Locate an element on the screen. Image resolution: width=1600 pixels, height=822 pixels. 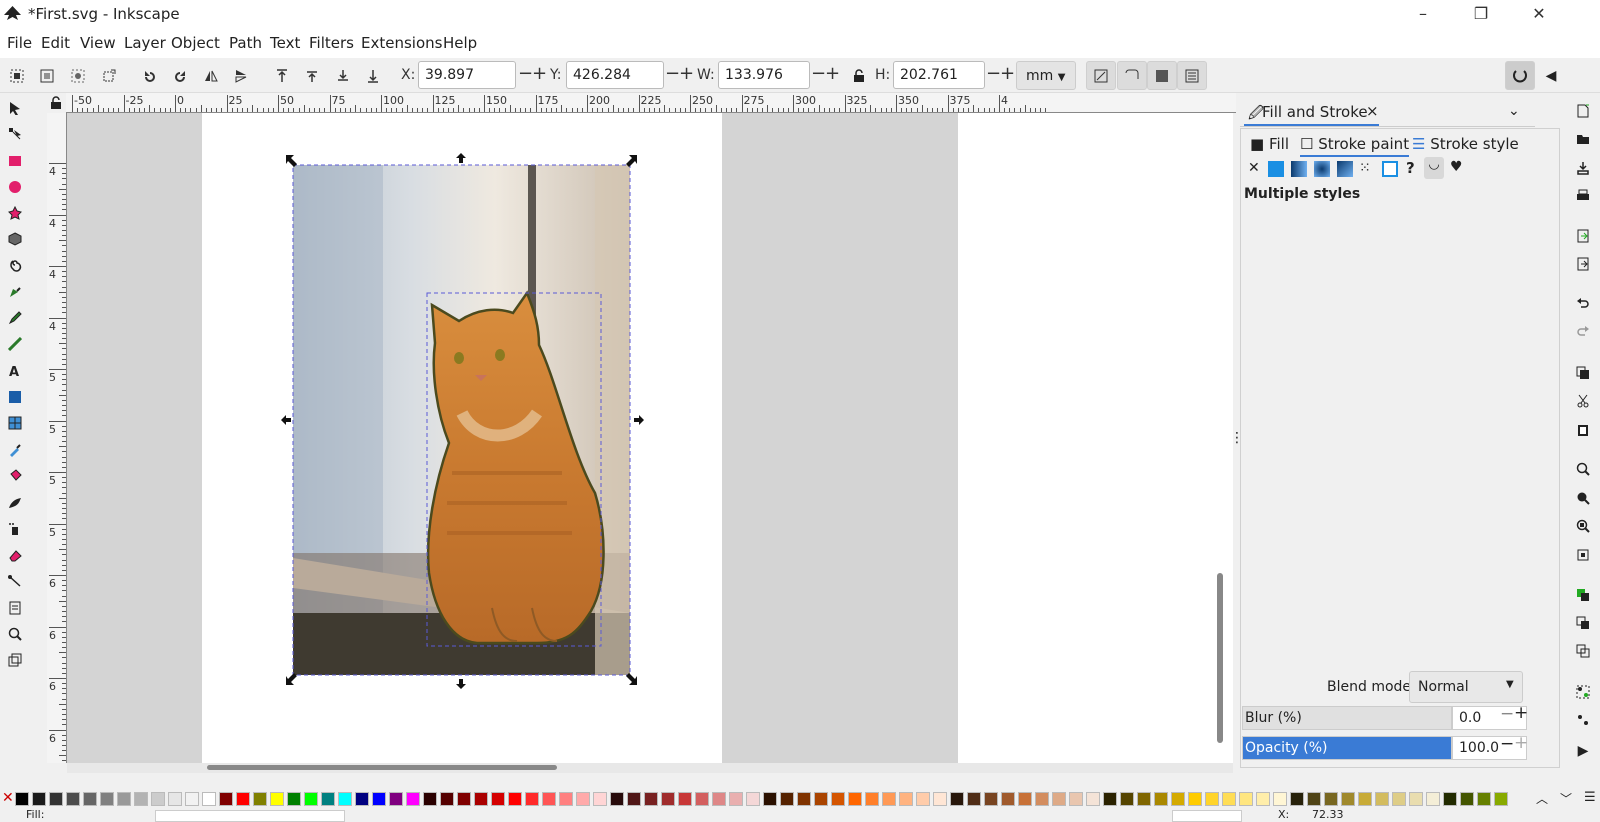
y-increment-button: + is located at coordinates (686, 75).